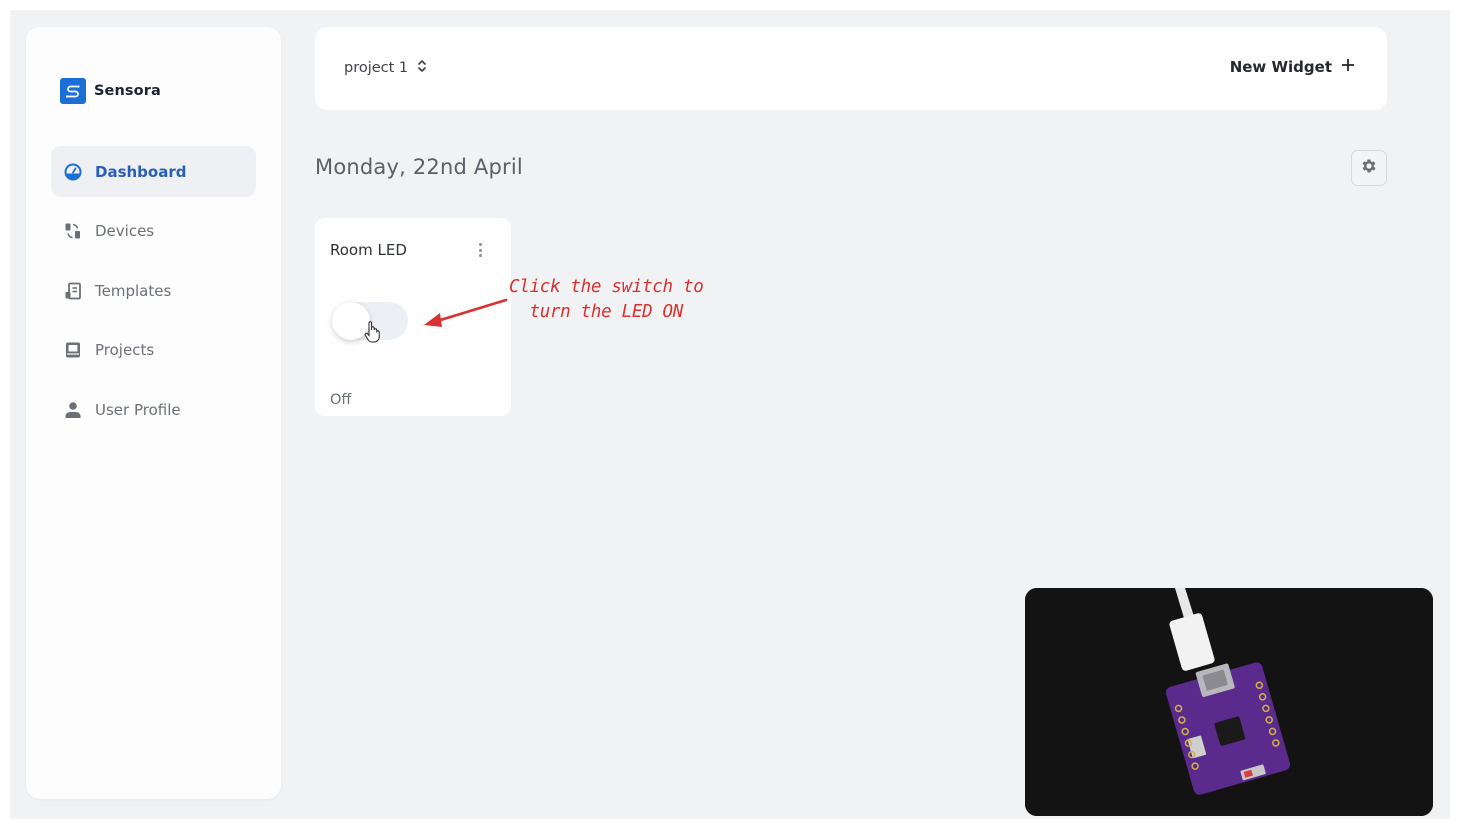 This screenshot has width=1460, height=829. Describe the element at coordinates (73, 91) in the screenshot. I see `sensora-logo-icon` at that location.